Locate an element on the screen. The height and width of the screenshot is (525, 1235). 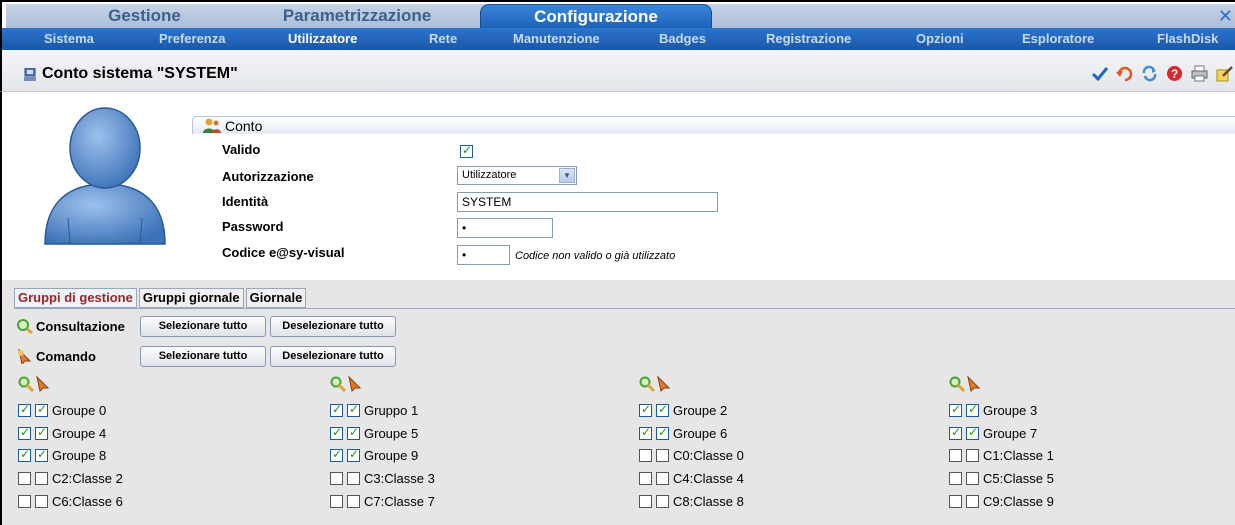
group-label: C4:Classe 4 is located at coordinates (708, 478).